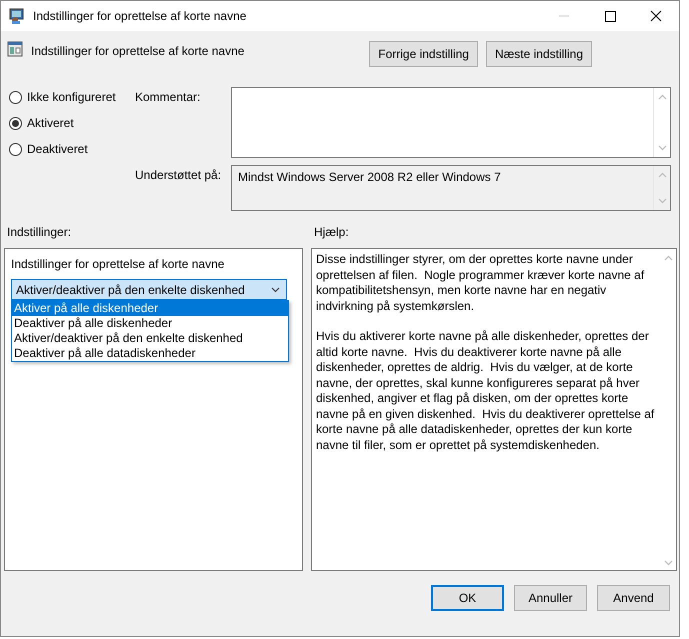 The image size is (689, 639). I want to click on field-label: Kommentar:, so click(168, 97).